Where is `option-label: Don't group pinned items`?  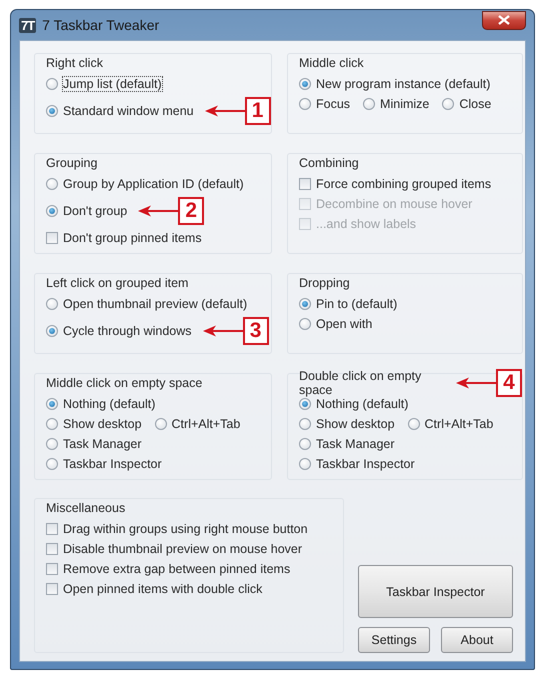 option-label: Don't group pinned items is located at coordinates (132, 238).